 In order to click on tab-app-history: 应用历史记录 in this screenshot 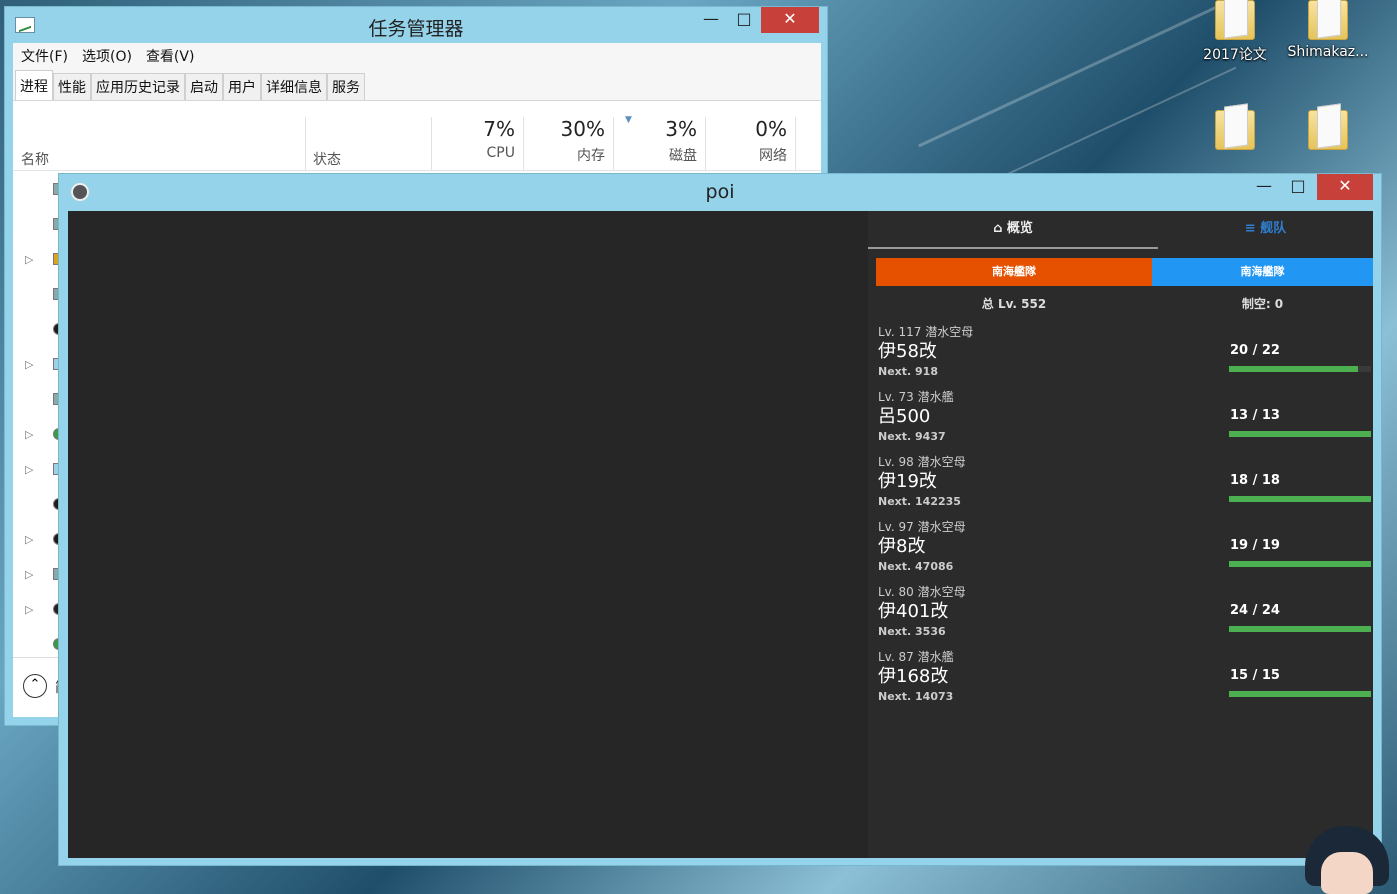, I will do `click(138, 86)`.